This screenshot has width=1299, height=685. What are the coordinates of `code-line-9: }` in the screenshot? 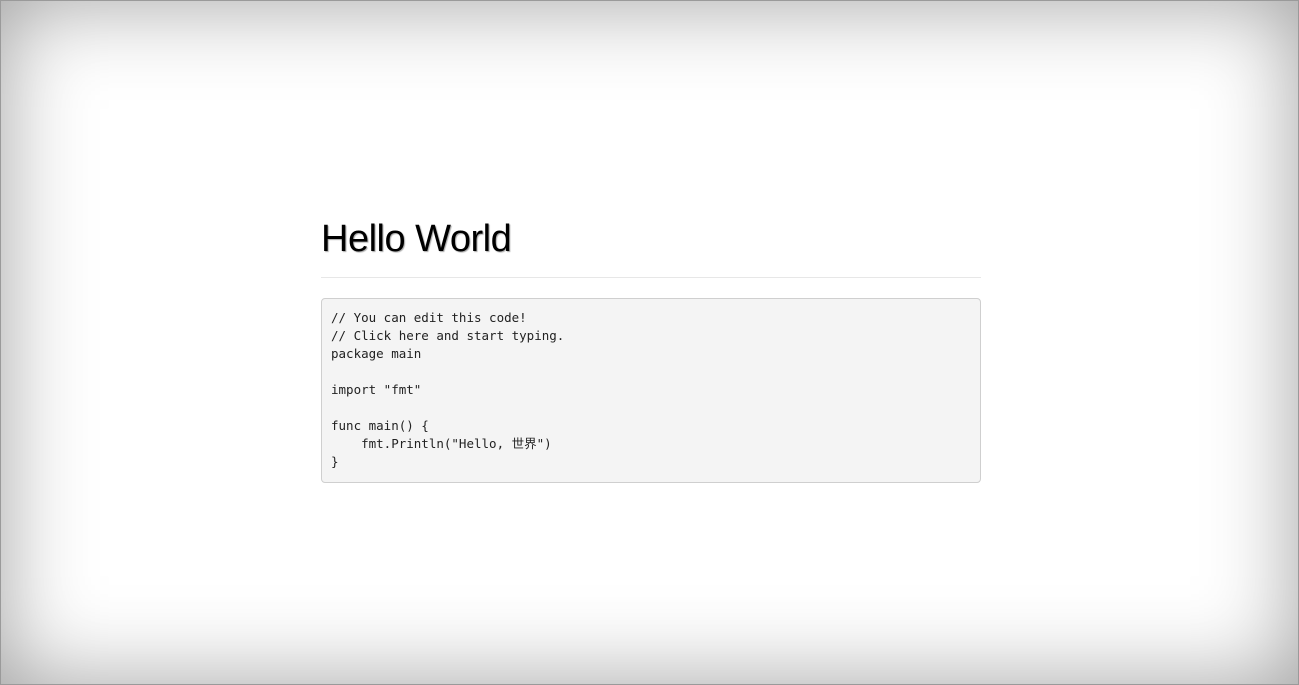 It's located at (651, 462).